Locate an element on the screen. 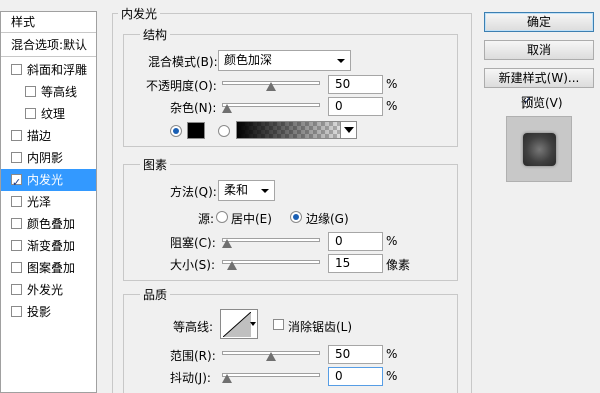 This screenshot has height=393, width=600. style-item-satin: 光泽 is located at coordinates (48, 202).